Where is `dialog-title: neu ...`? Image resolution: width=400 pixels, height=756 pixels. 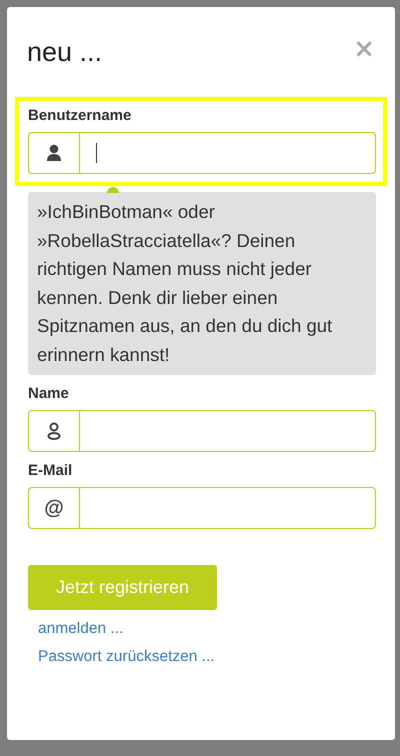 dialog-title: neu ... is located at coordinates (64, 52).